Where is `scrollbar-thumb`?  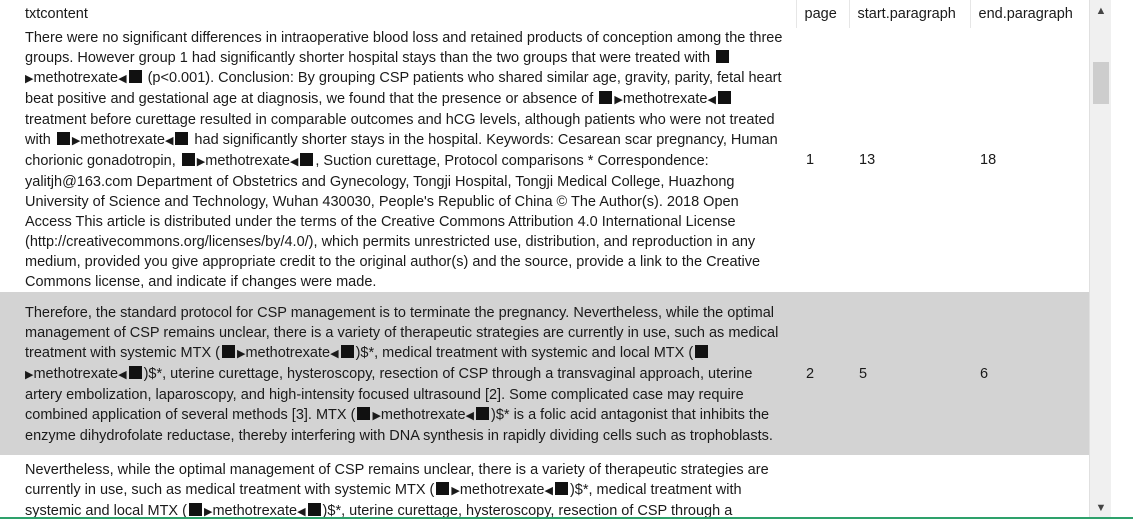
scrollbar-thumb is located at coordinates (1101, 83).